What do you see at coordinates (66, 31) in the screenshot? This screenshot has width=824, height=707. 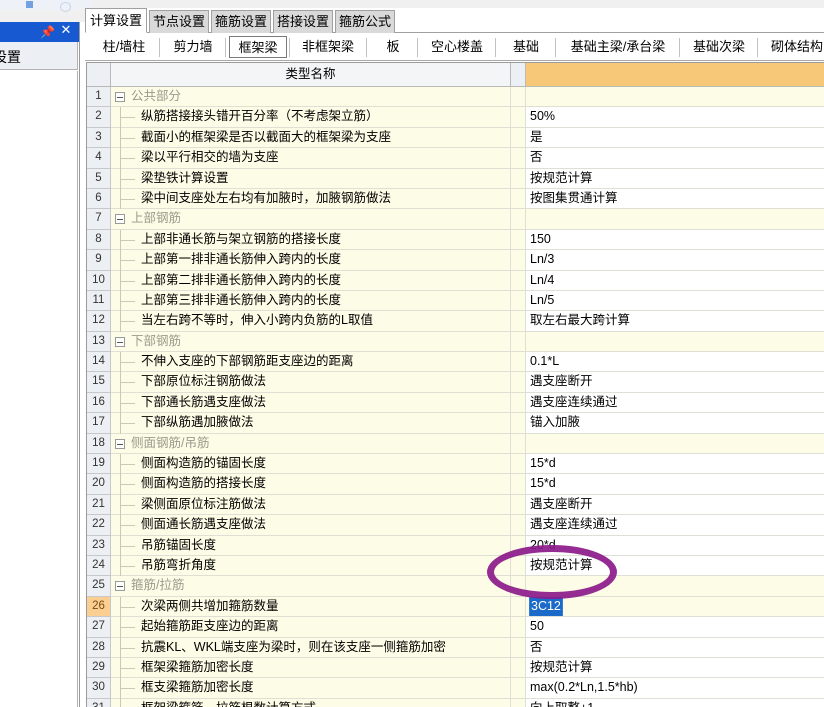 I see `close-icon: ✕` at bounding box center [66, 31].